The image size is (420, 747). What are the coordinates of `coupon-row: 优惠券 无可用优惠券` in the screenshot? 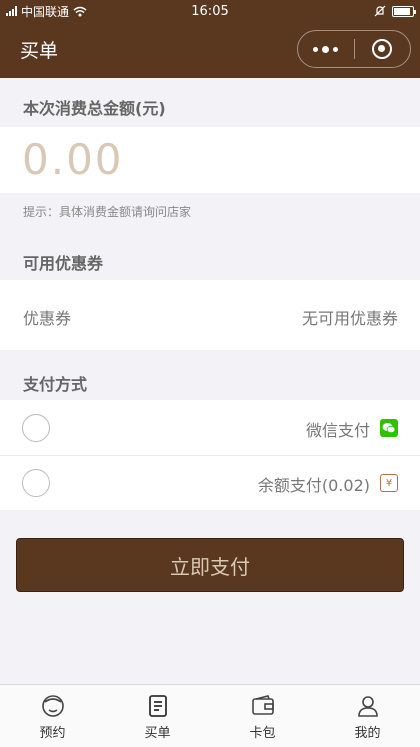 It's located at (210, 315).